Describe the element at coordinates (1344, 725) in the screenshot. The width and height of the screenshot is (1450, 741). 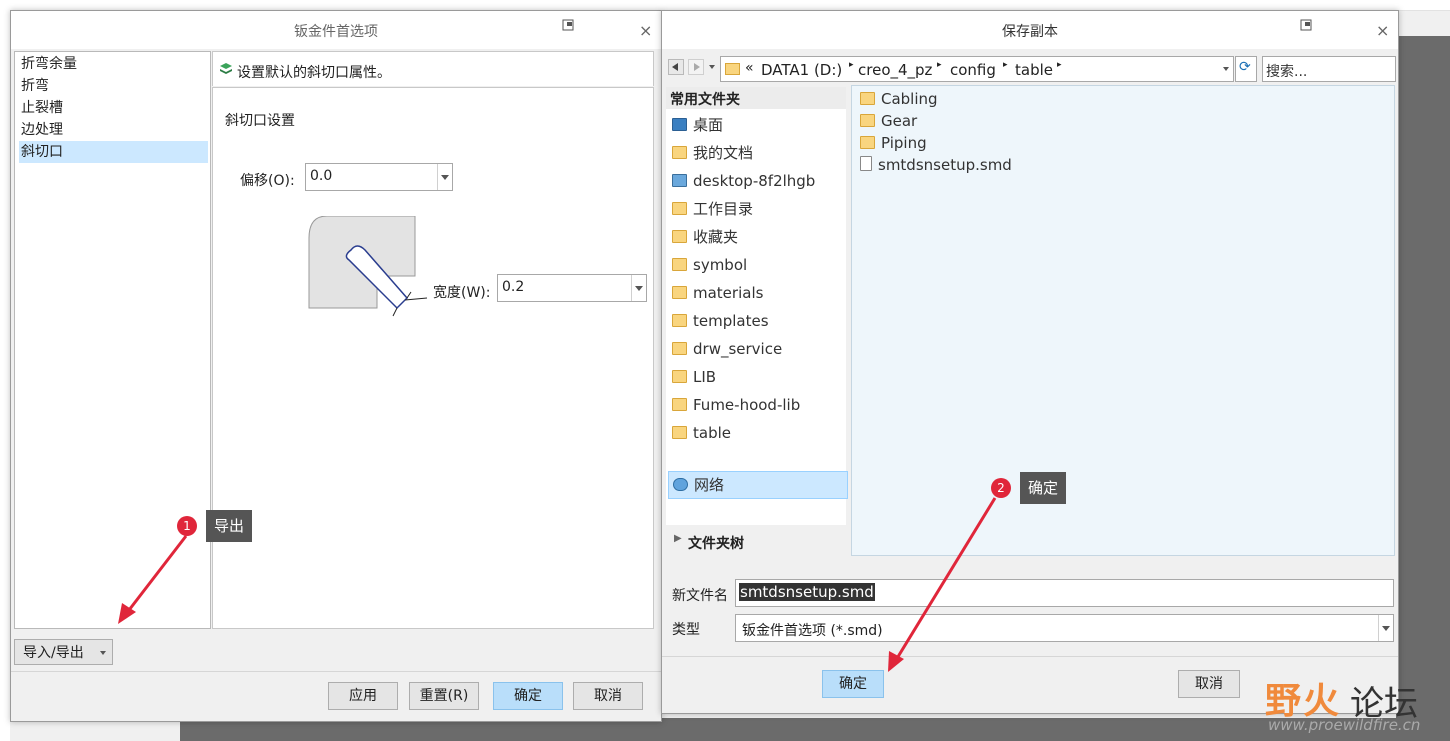
I see `watermark-url: www.proewildfire.cn` at that location.